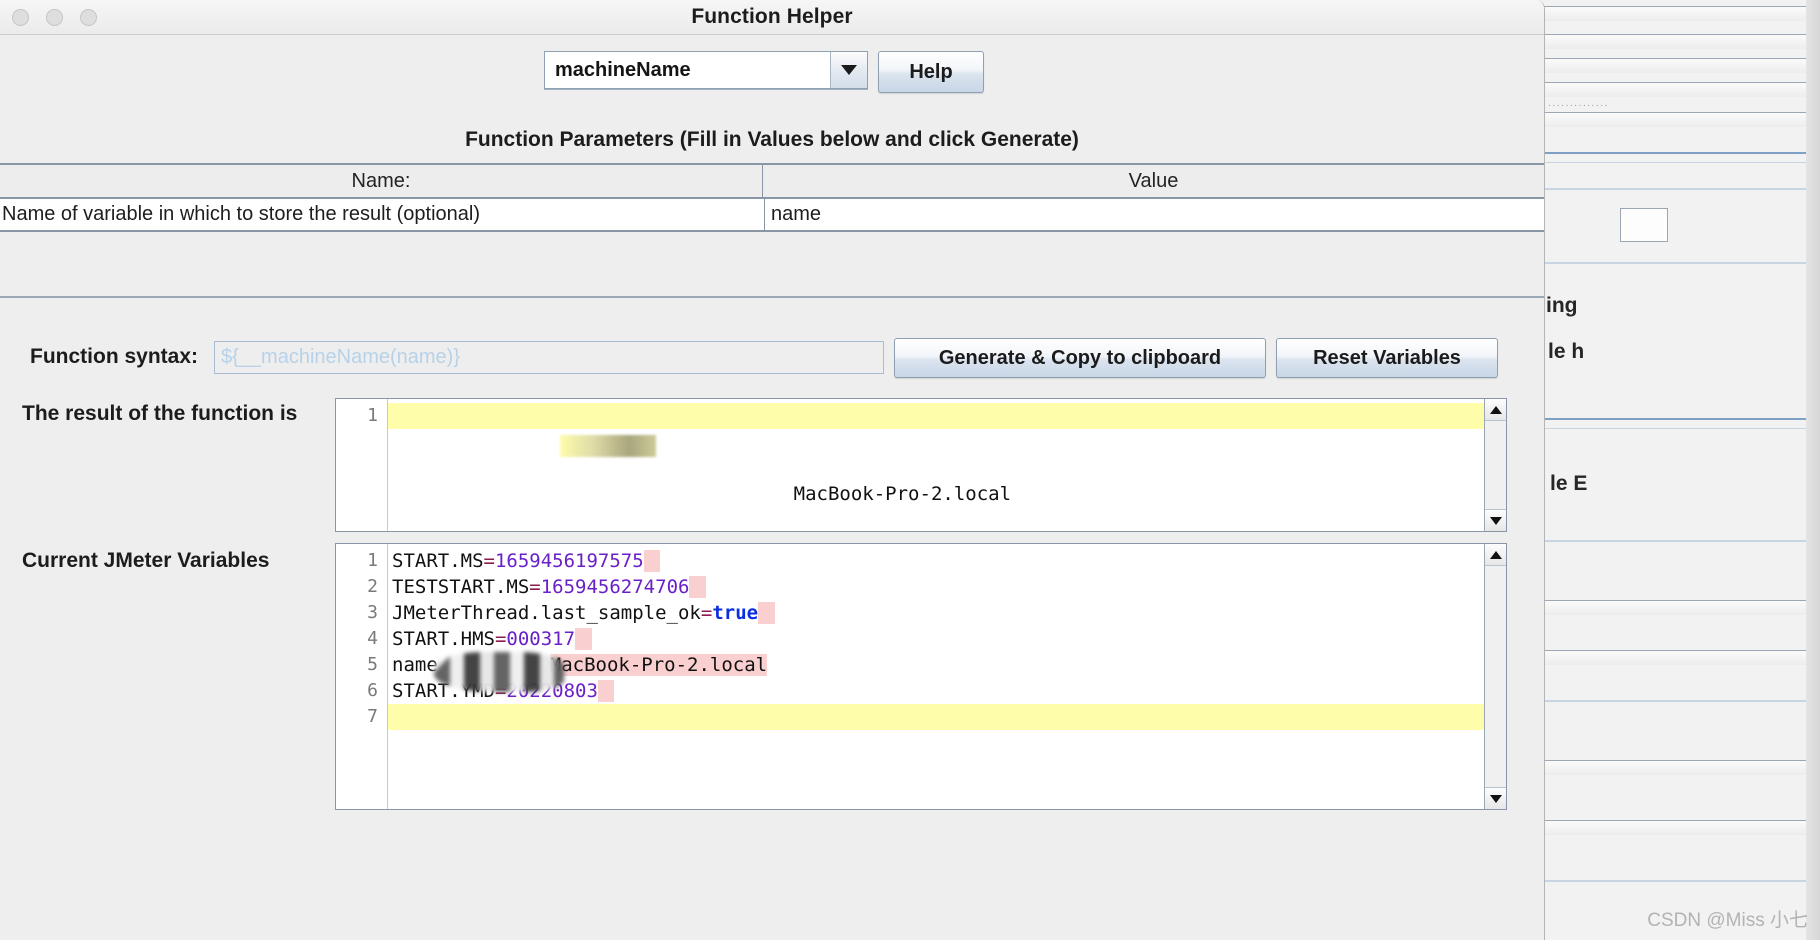 The image size is (1820, 940). I want to click on function-dropdown: machineName, so click(706, 70).